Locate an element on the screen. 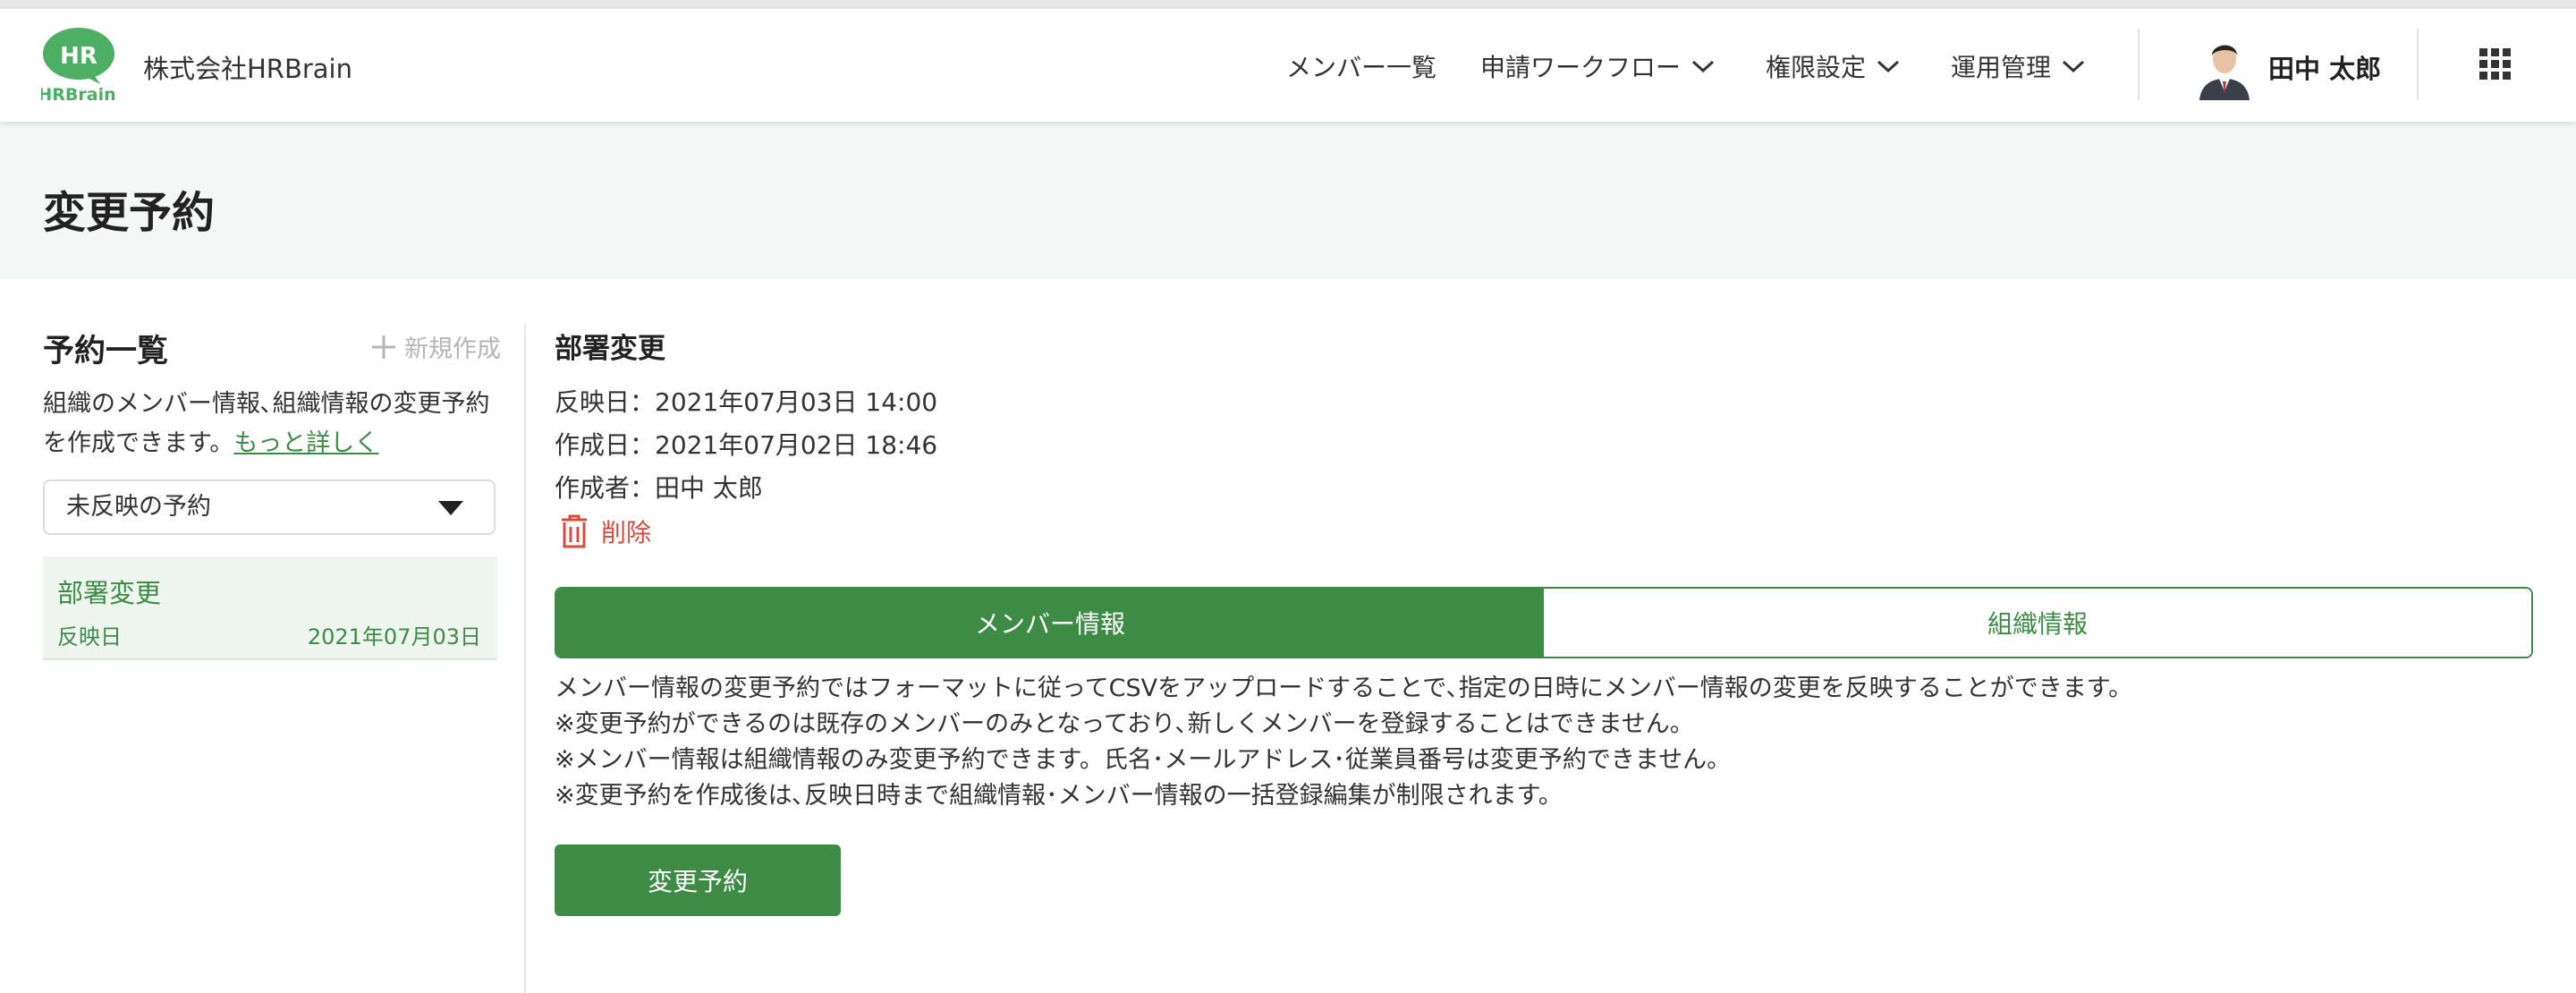 The height and width of the screenshot is (993, 2576). caret-down-icon is located at coordinates (450, 508).